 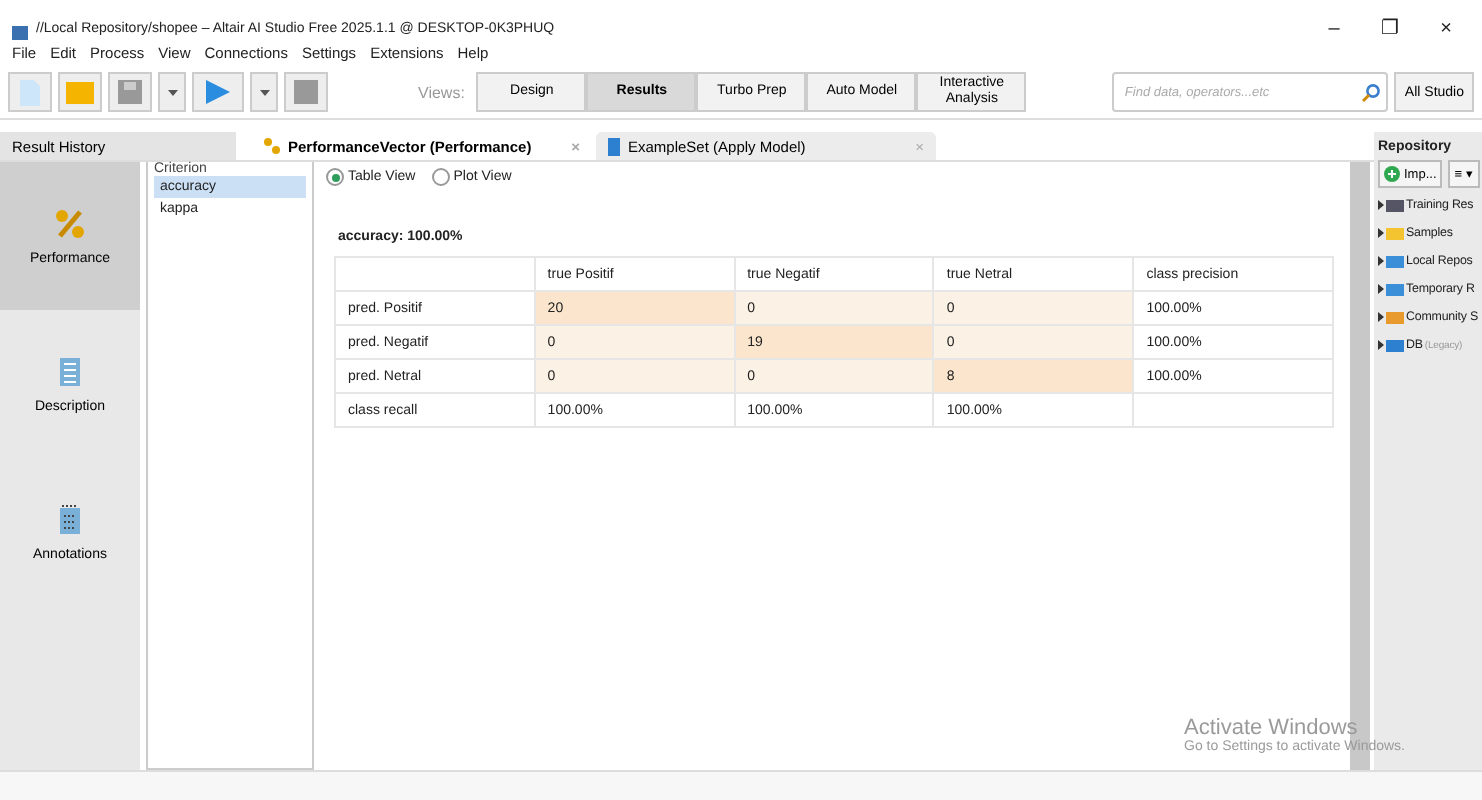 I want to click on run-button, so click(x=218, y=92).